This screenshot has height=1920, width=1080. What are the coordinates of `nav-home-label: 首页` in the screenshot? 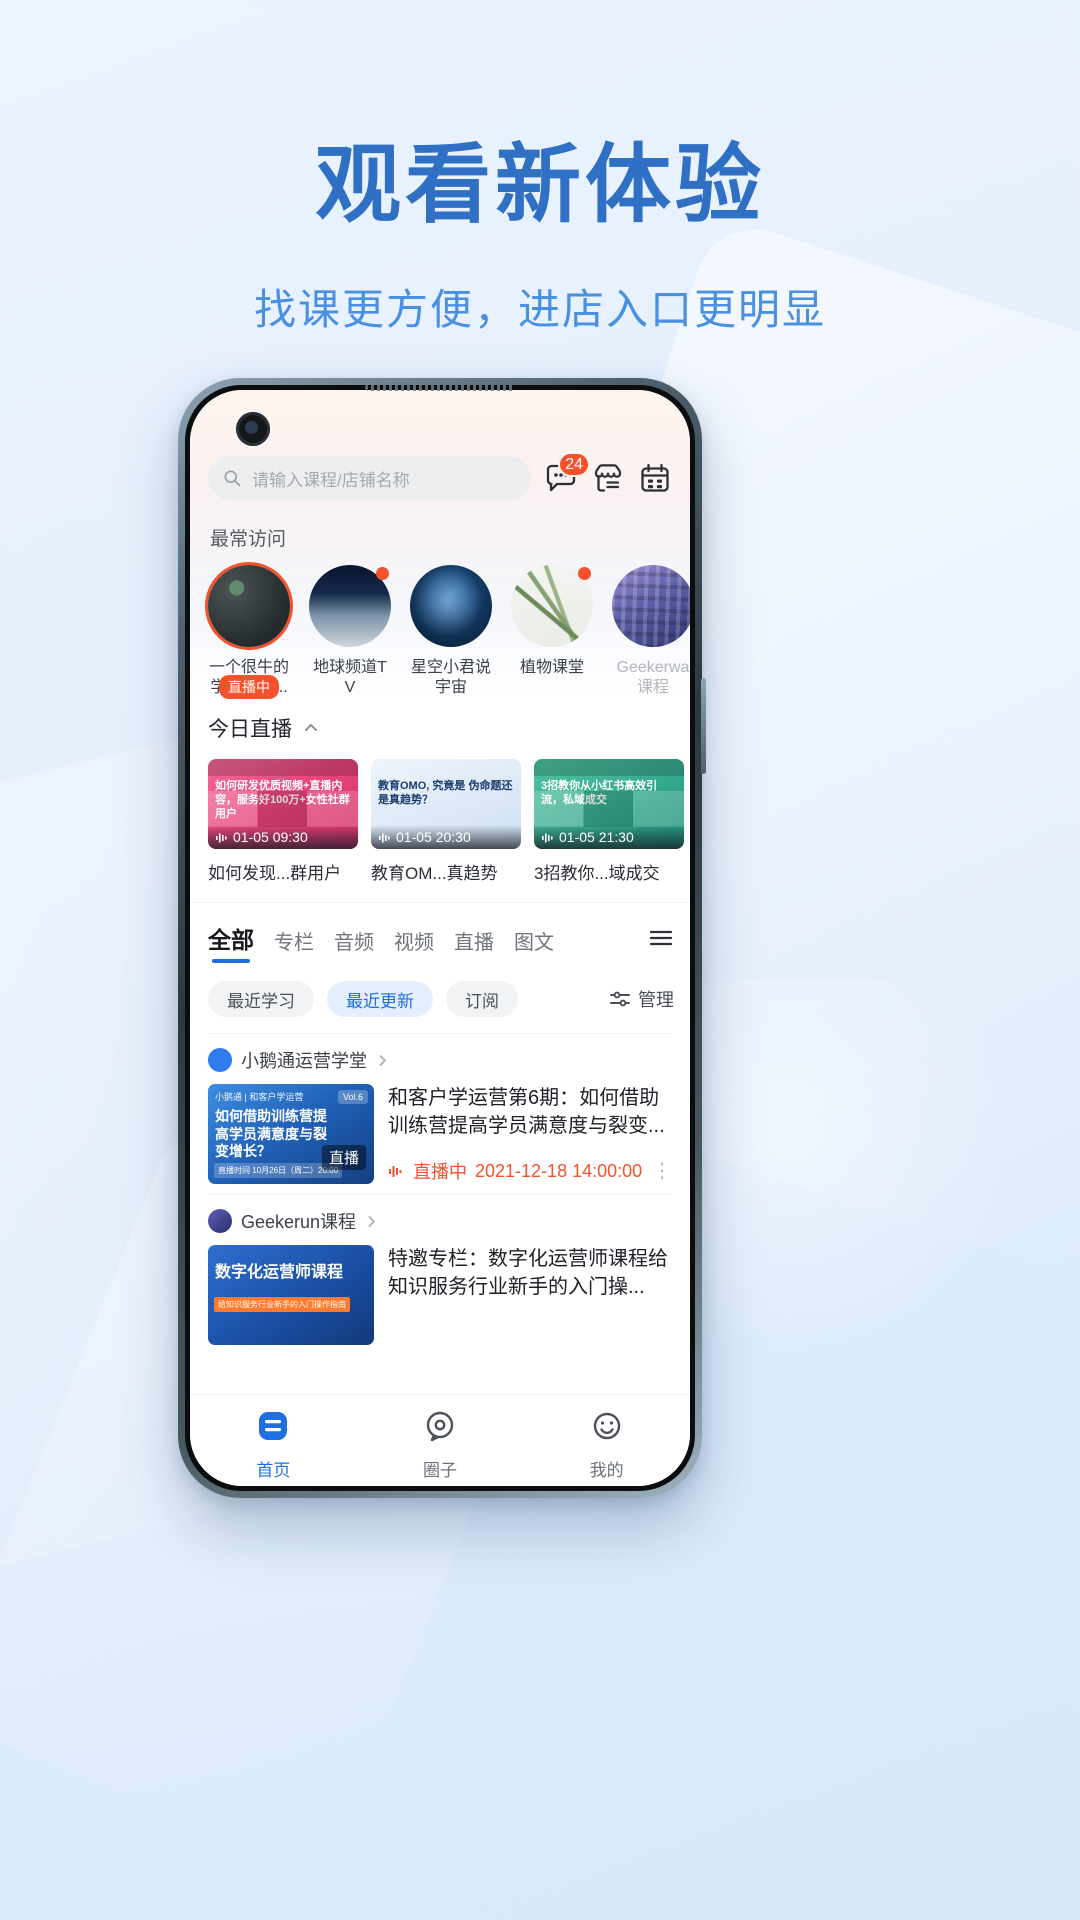 It's located at (273, 1470).